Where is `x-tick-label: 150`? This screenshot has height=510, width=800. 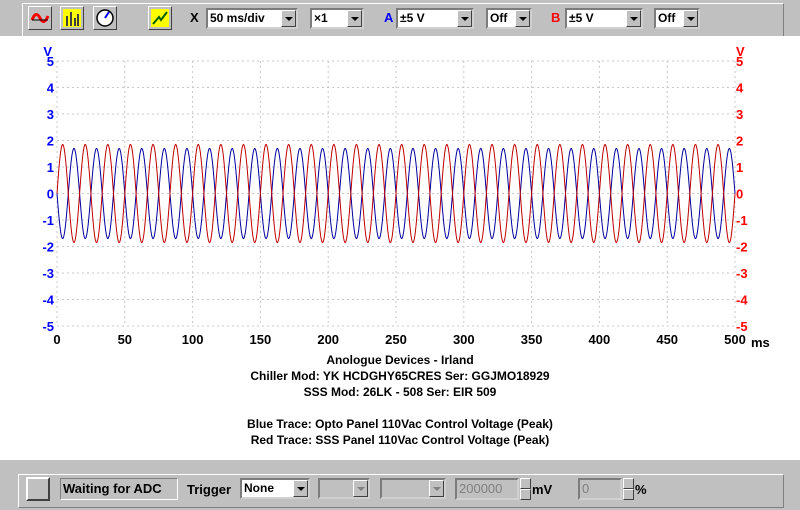
x-tick-label: 150 is located at coordinates (261, 339).